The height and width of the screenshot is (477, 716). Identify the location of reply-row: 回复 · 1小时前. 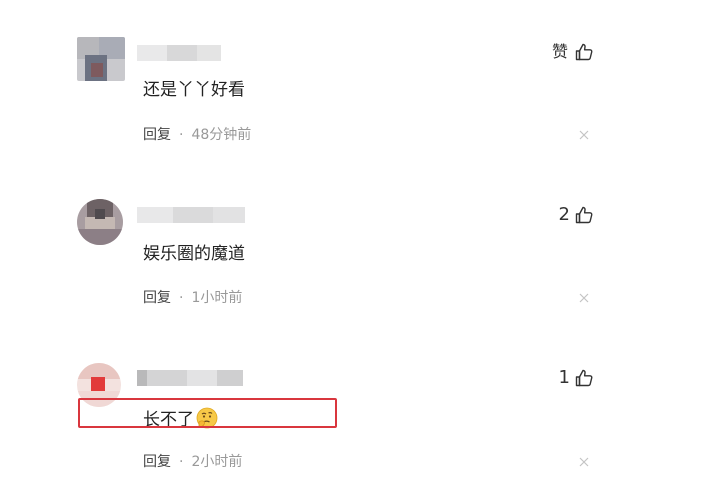
(192, 298).